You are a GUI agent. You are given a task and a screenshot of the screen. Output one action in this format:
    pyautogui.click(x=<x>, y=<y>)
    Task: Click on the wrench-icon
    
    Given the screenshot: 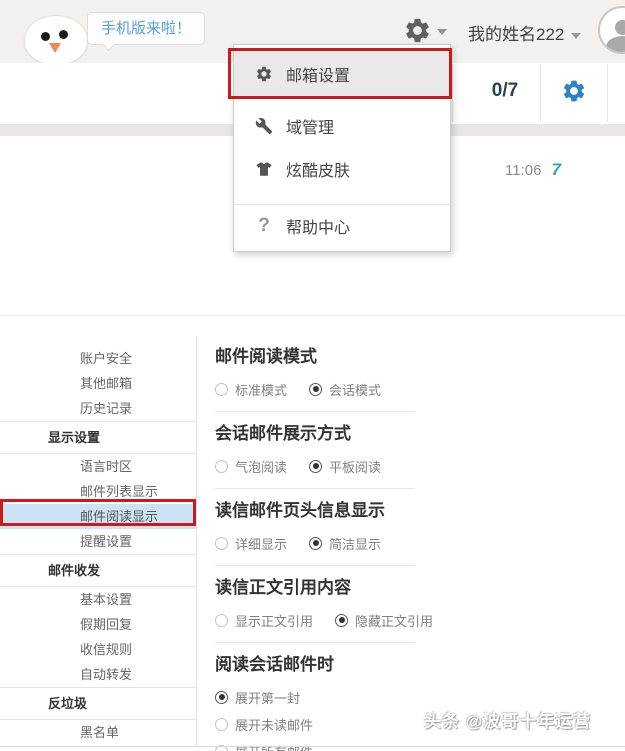 What is the action you would take?
    pyautogui.click(x=264, y=126)
    